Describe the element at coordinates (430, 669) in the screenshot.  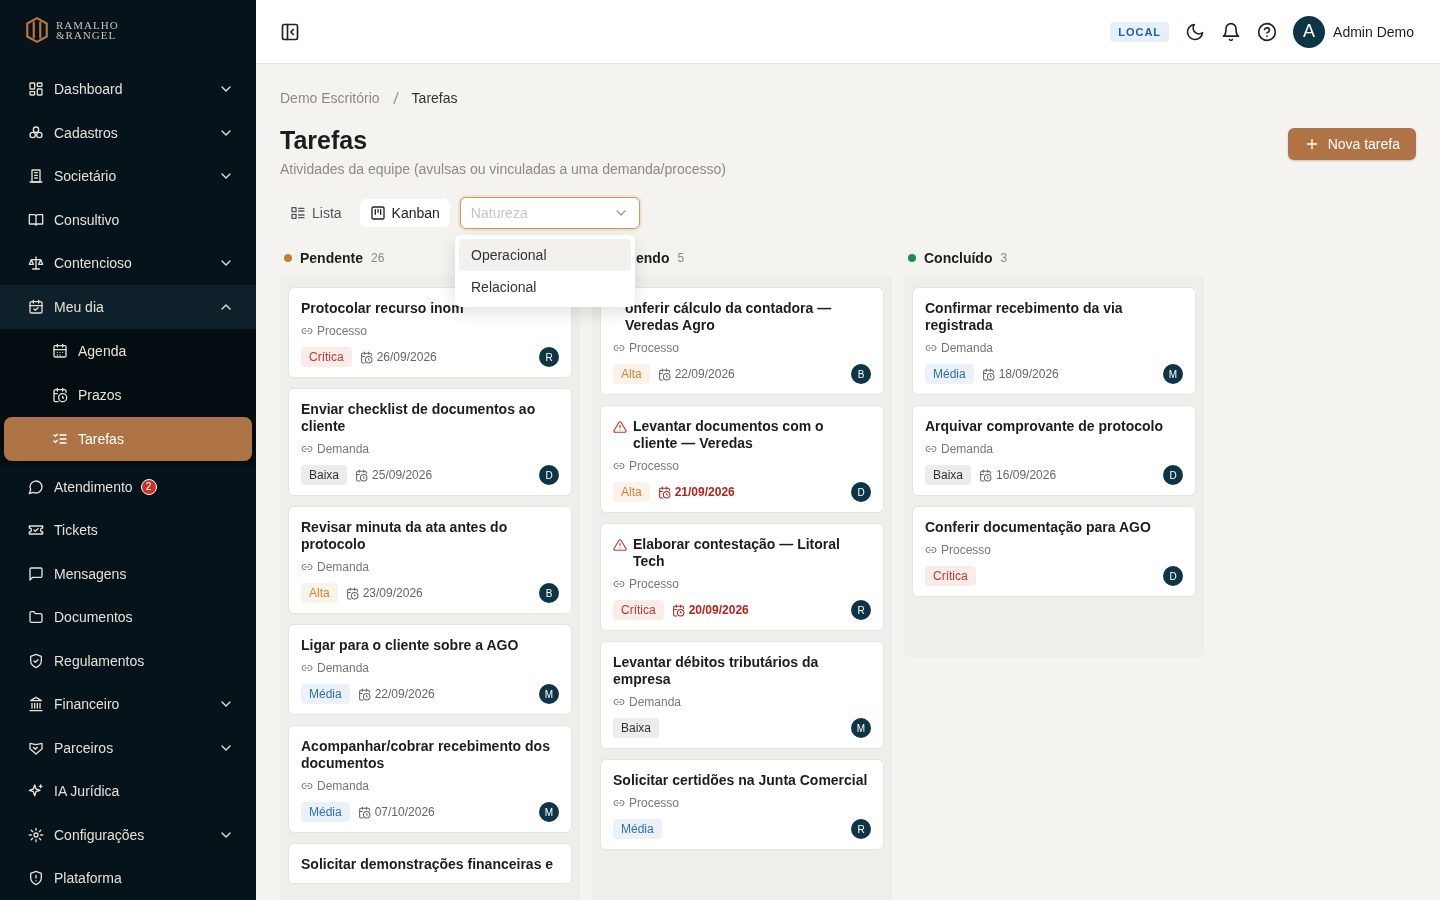
I see `task-card: Ligar para o cliente sobre a AGO Demanda Média 22/09/2026 M` at that location.